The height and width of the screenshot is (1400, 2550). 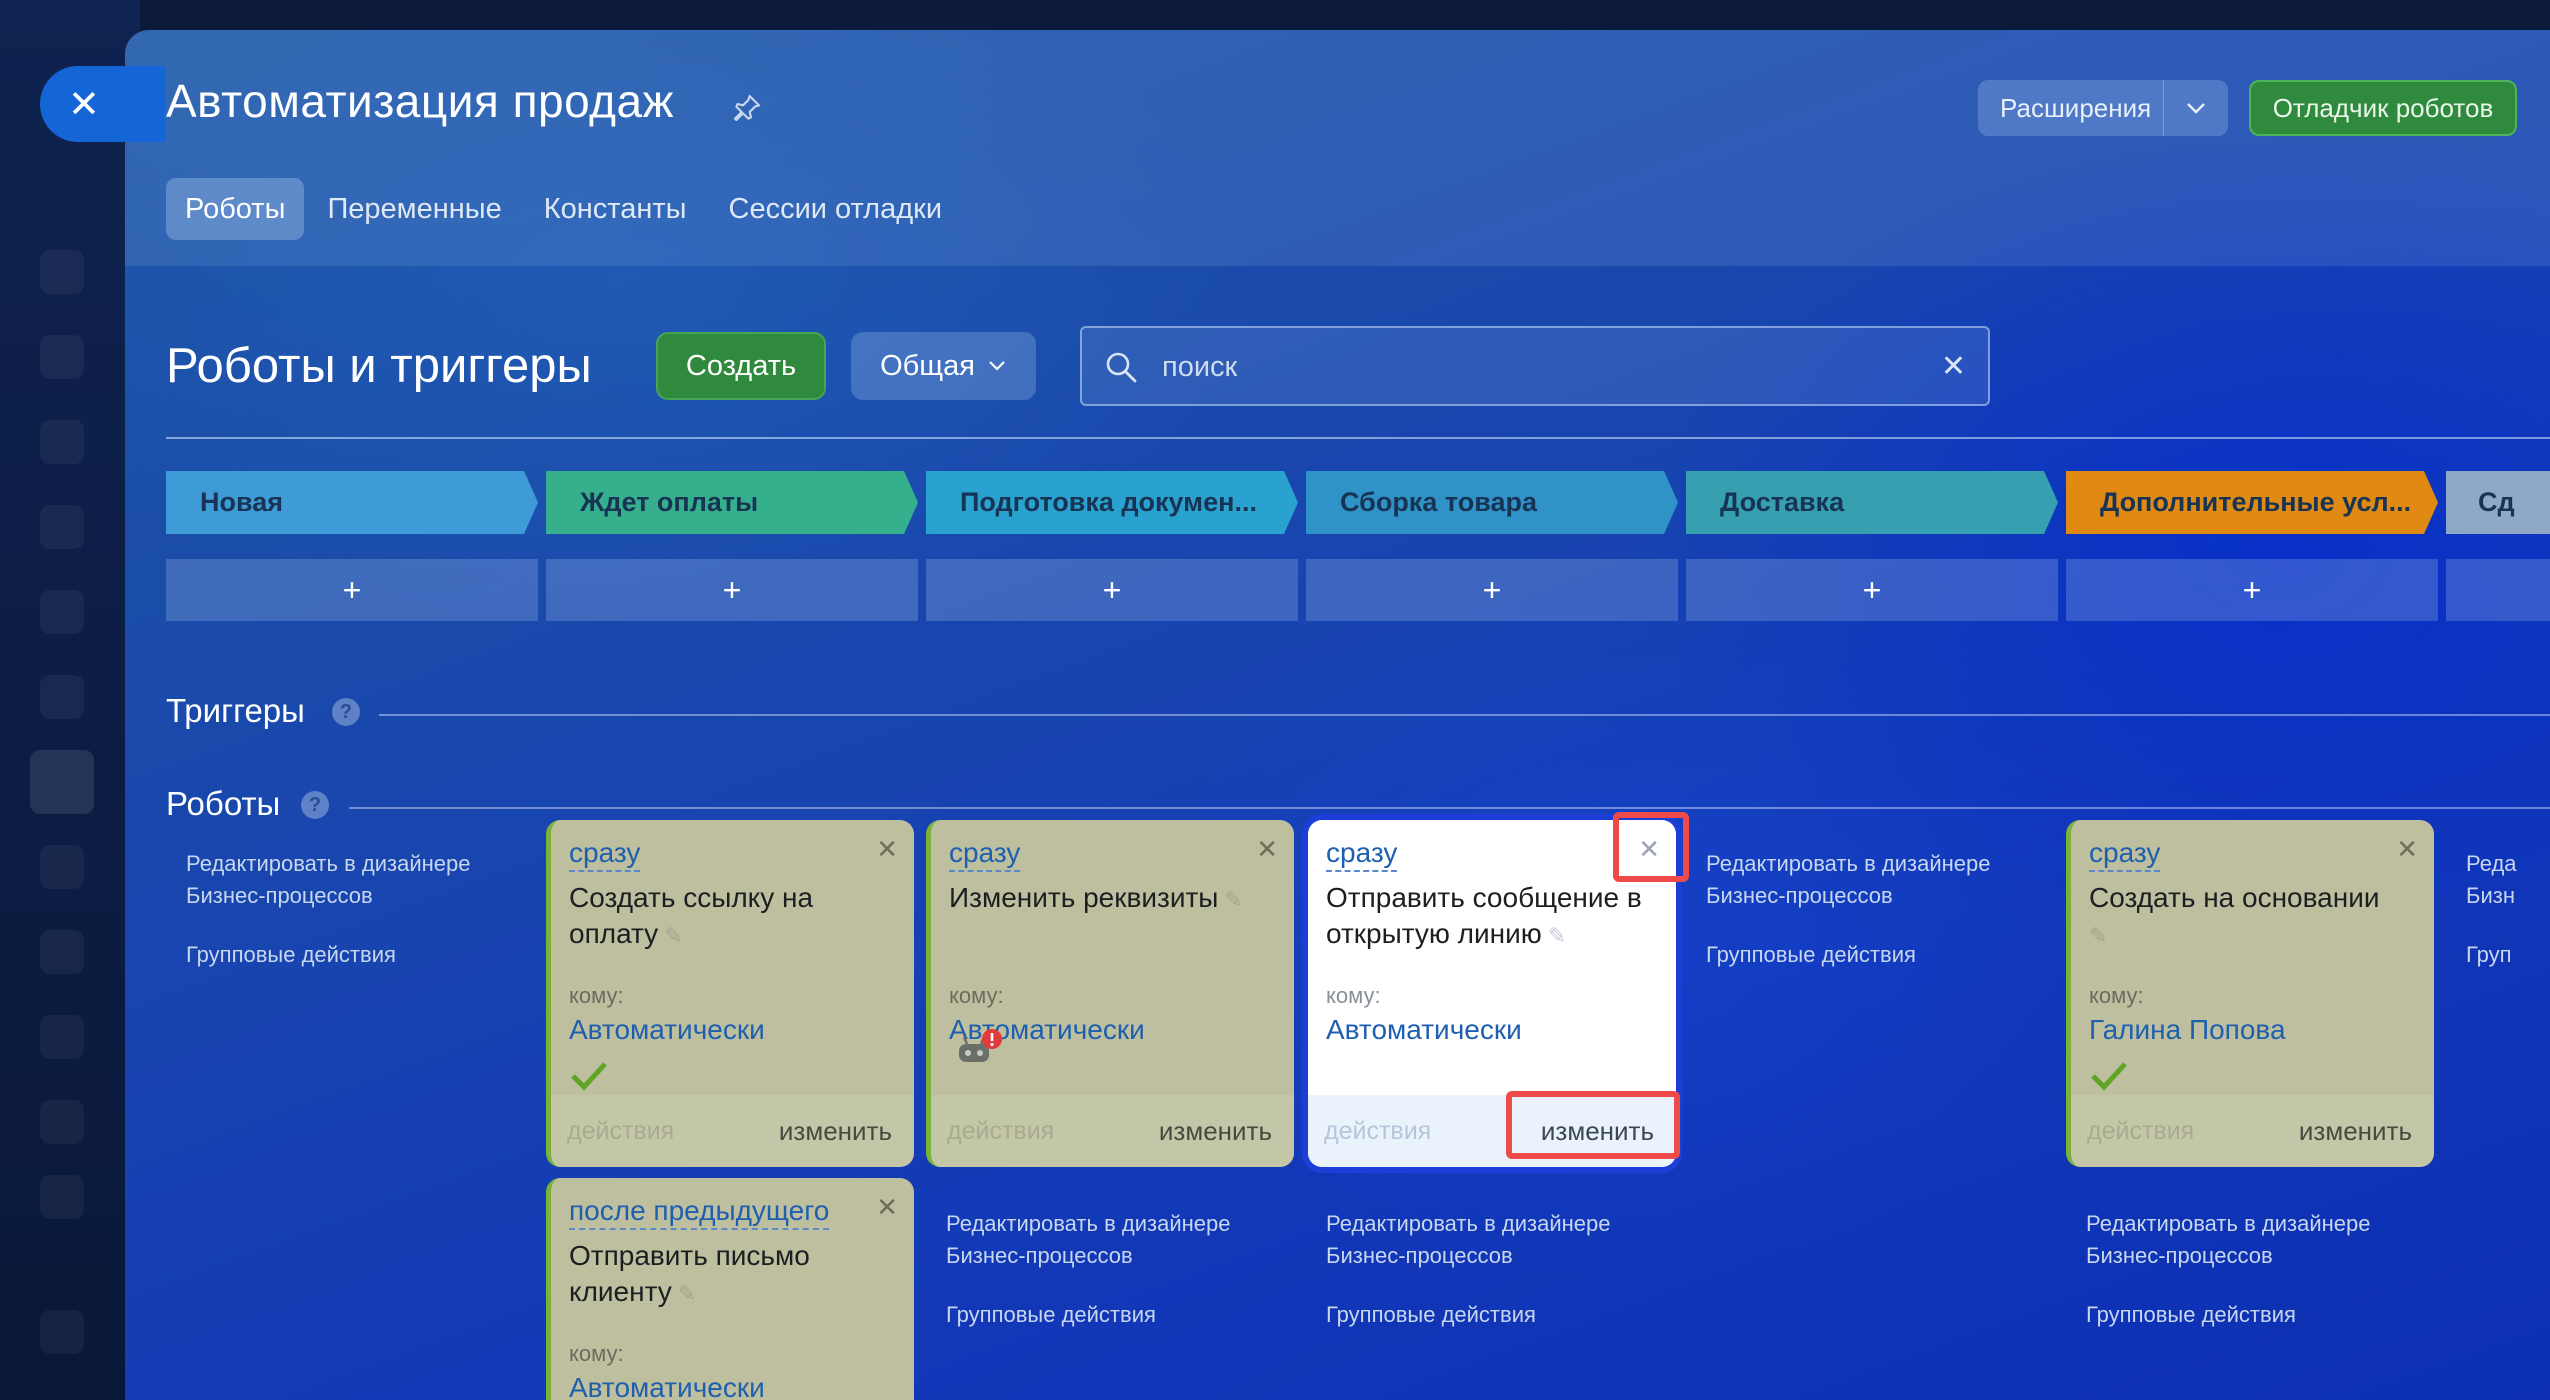 What do you see at coordinates (2508, 955) in the screenshot?
I see `group-actions-link: Груп` at bounding box center [2508, 955].